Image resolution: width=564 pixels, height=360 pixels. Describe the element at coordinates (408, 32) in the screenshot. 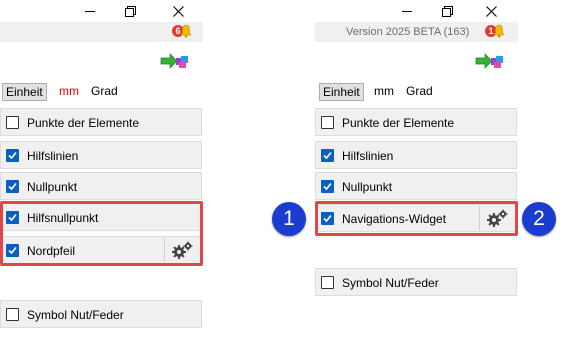

I see `version-label: Version 2025 BETA (163)` at that location.